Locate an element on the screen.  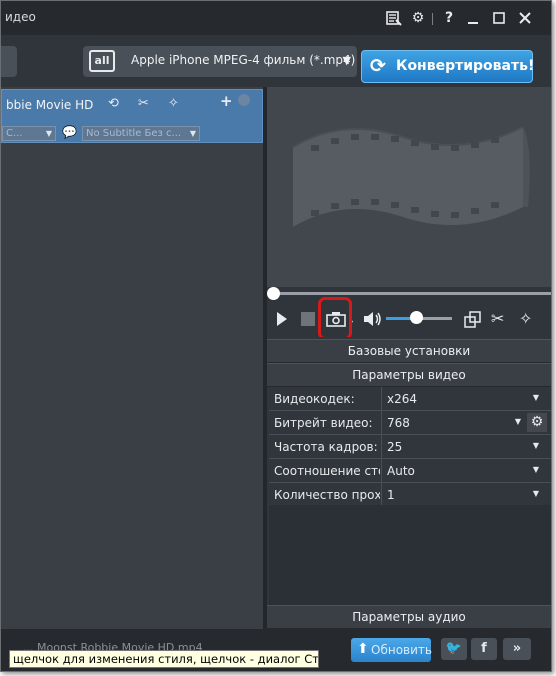
settings-empty-area is located at coordinates (410, 555).